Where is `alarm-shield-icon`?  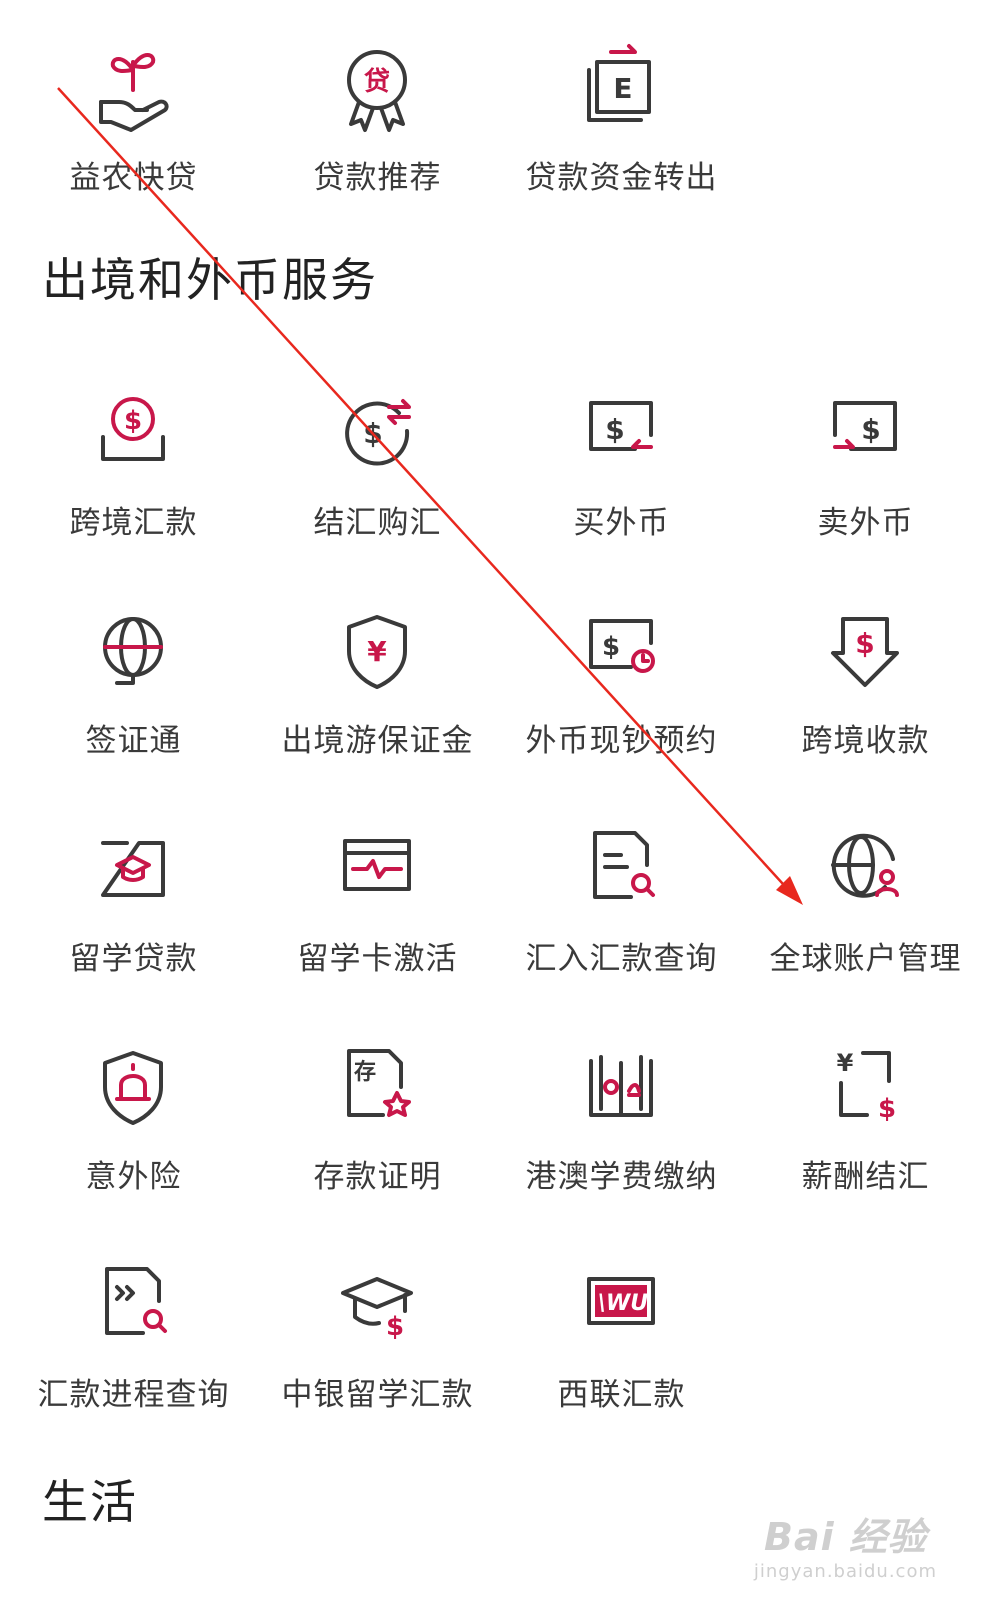
alarm-shield-icon is located at coordinates (133, 1089).